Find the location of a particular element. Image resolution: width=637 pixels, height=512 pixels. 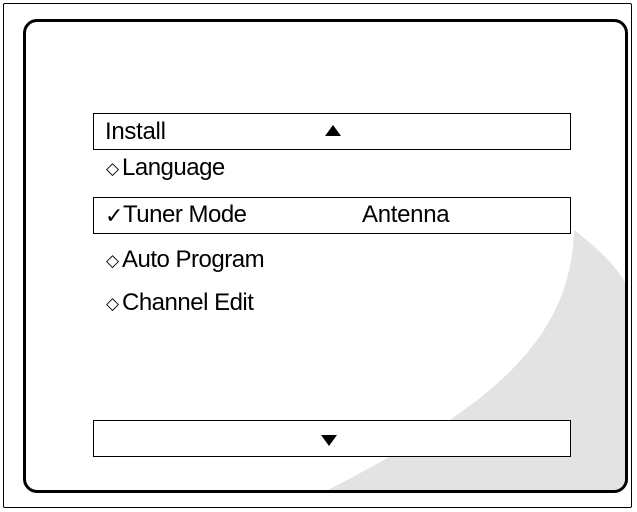

menu-item-tuner-mode: ✓ Tuner Mode Antenna is located at coordinates (332, 215).